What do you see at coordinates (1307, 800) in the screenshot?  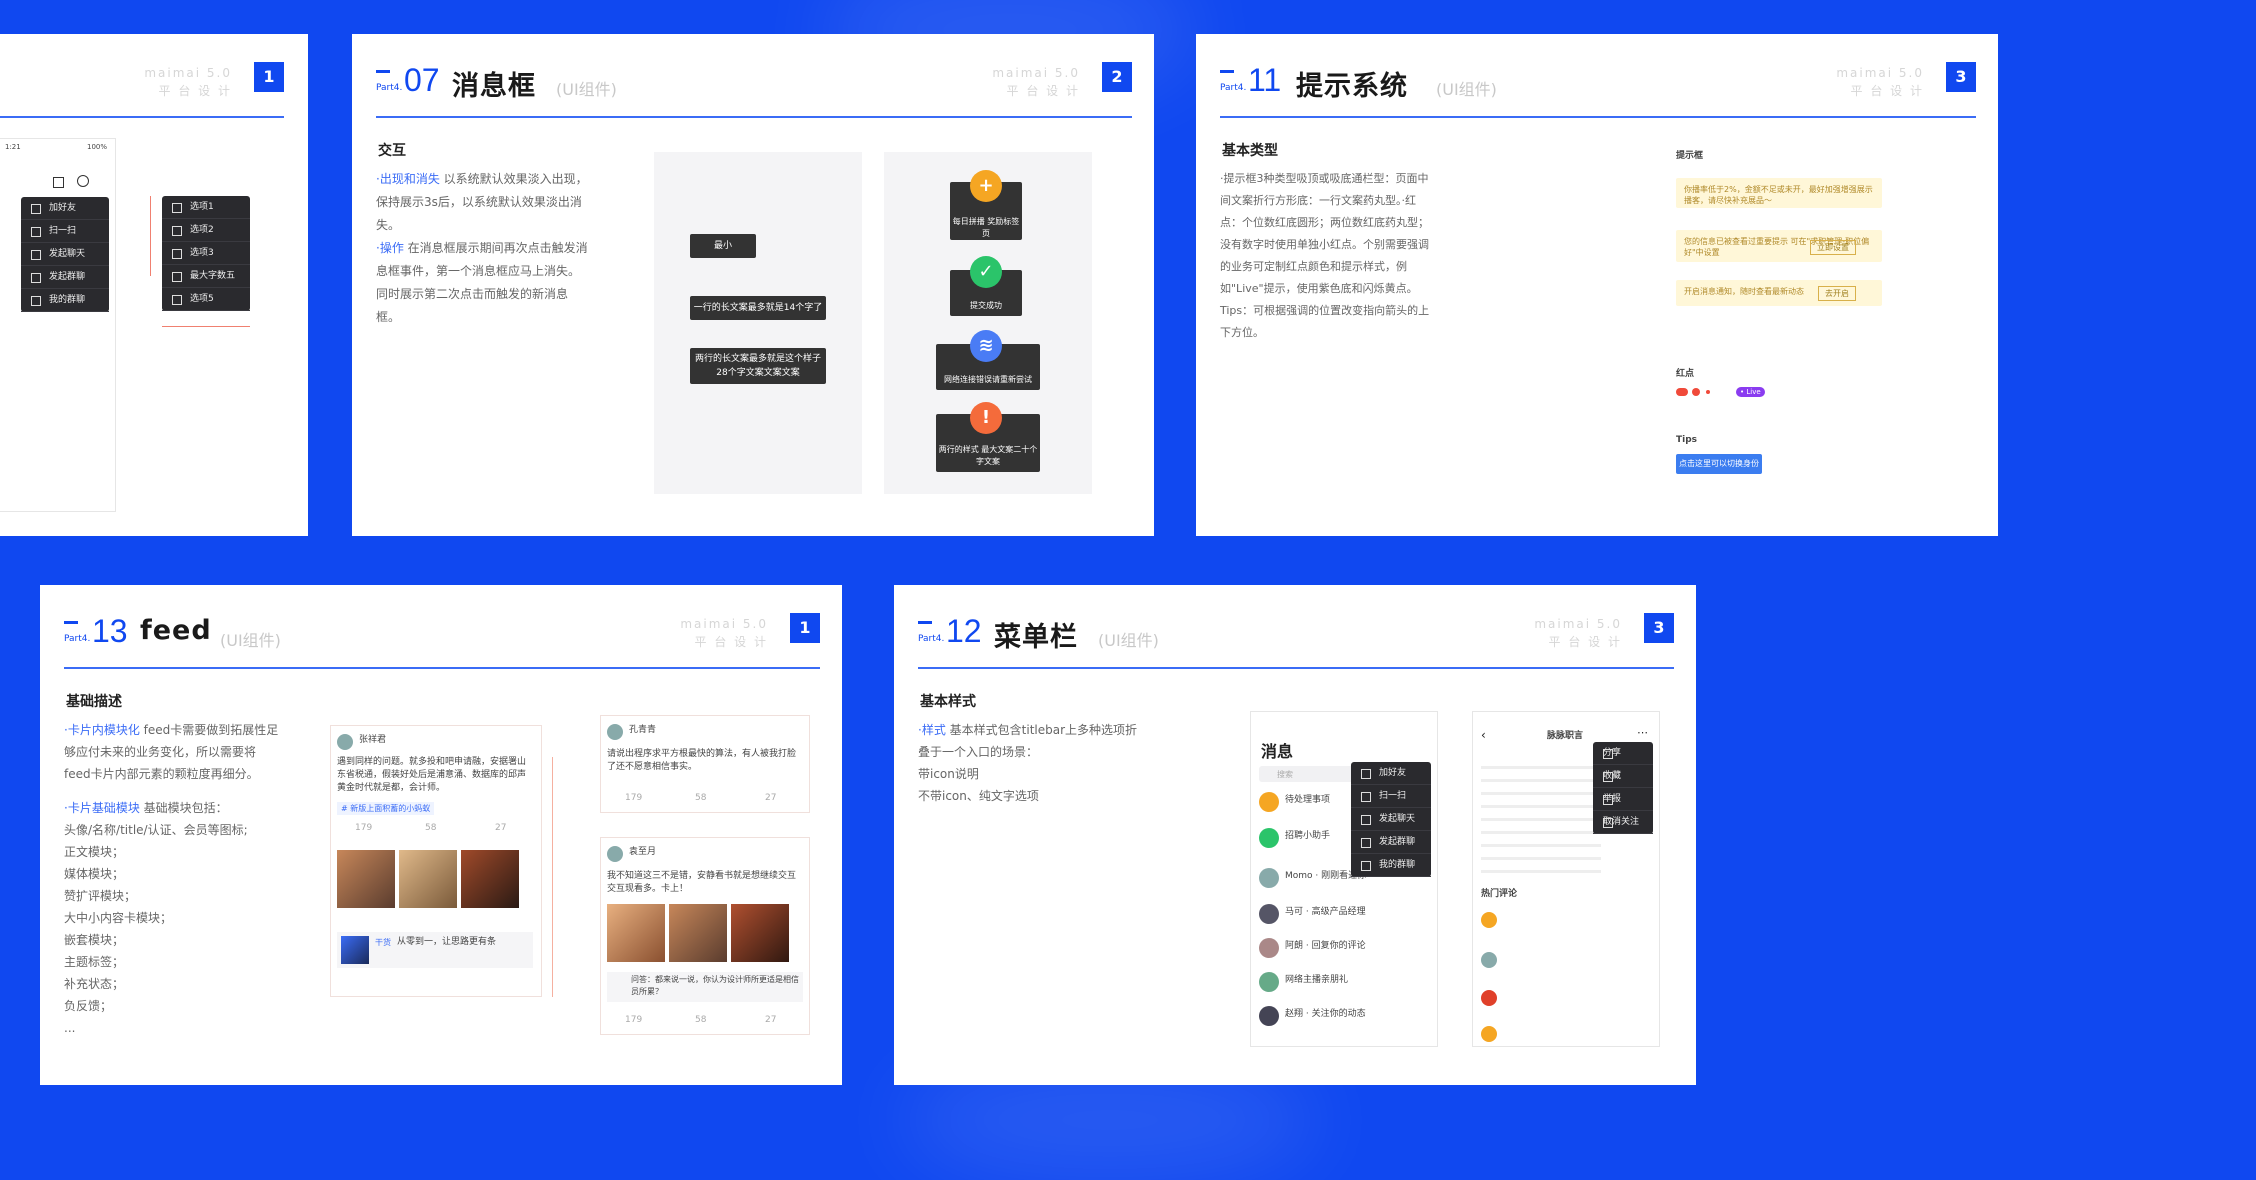 I see `message-row: 待处理事项` at bounding box center [1307, 800].